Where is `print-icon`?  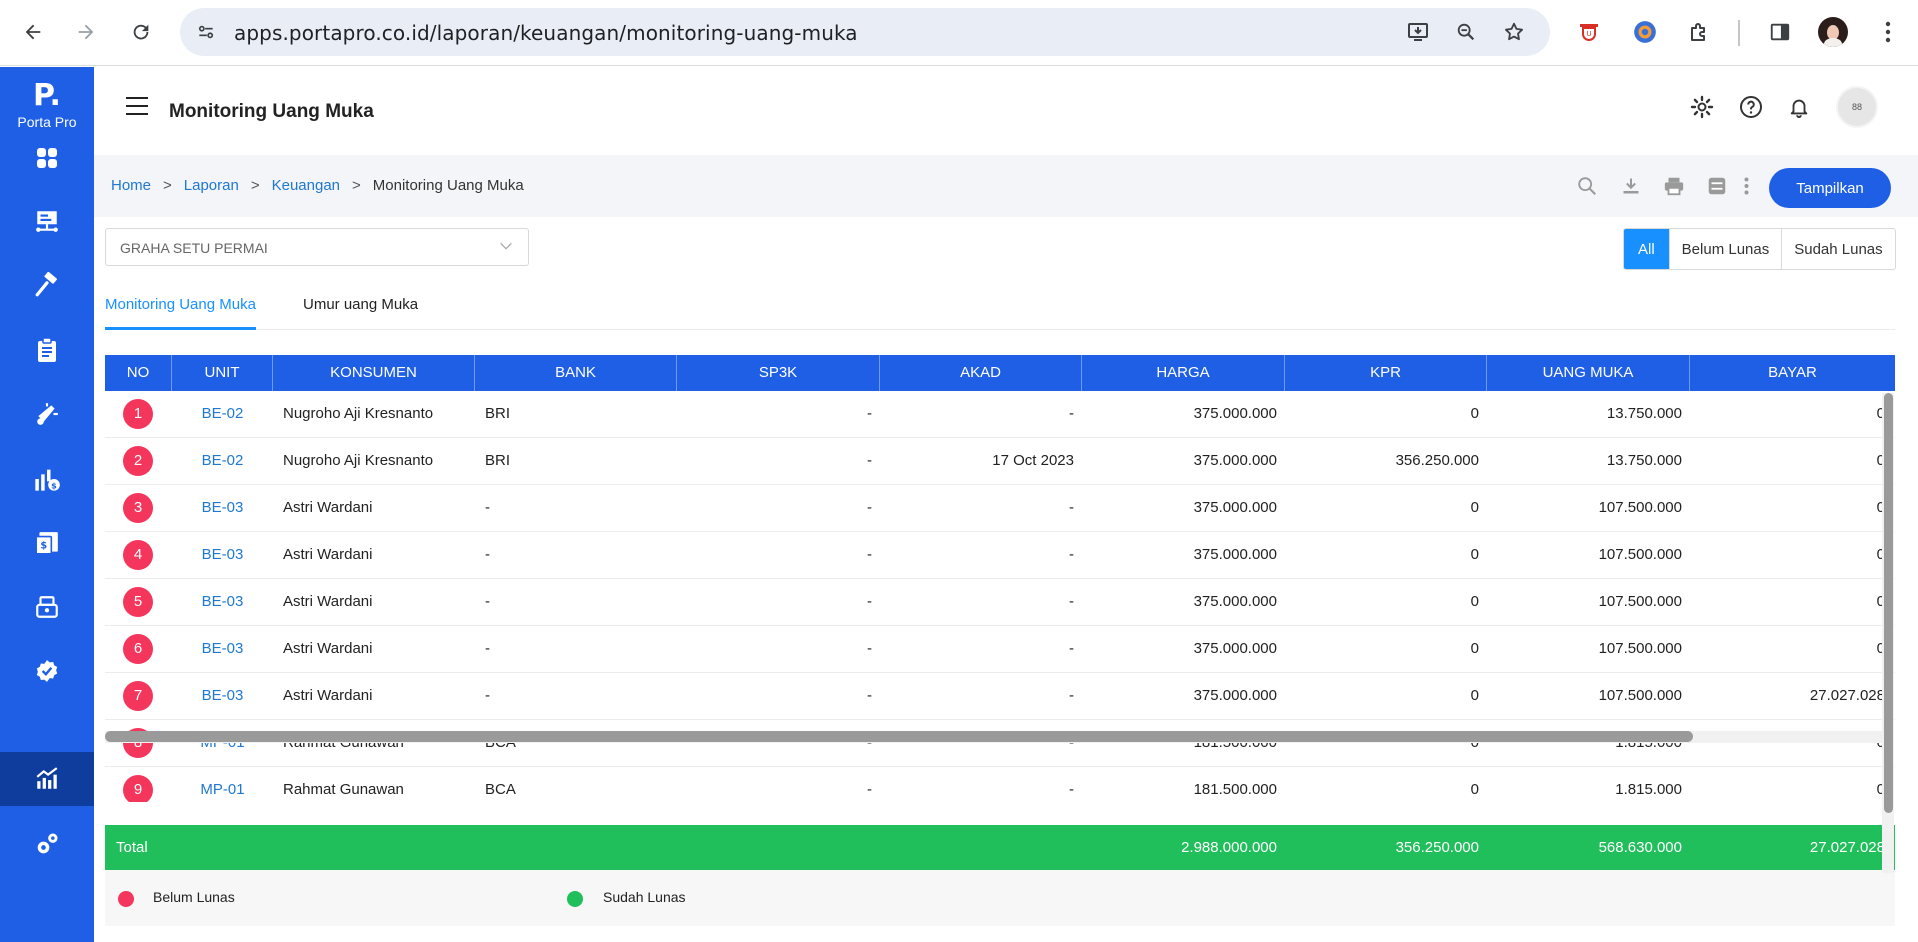 print-icon is located at coordinates (1674, 186).